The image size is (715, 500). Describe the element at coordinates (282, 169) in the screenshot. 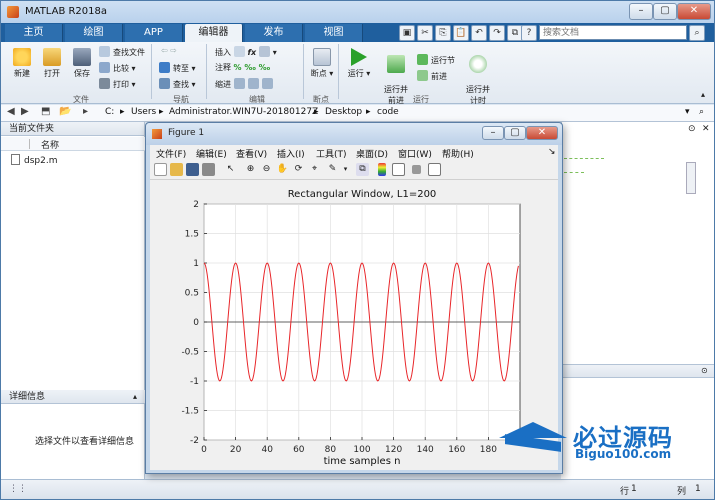

I see `pan-icon: ✋` at that location.